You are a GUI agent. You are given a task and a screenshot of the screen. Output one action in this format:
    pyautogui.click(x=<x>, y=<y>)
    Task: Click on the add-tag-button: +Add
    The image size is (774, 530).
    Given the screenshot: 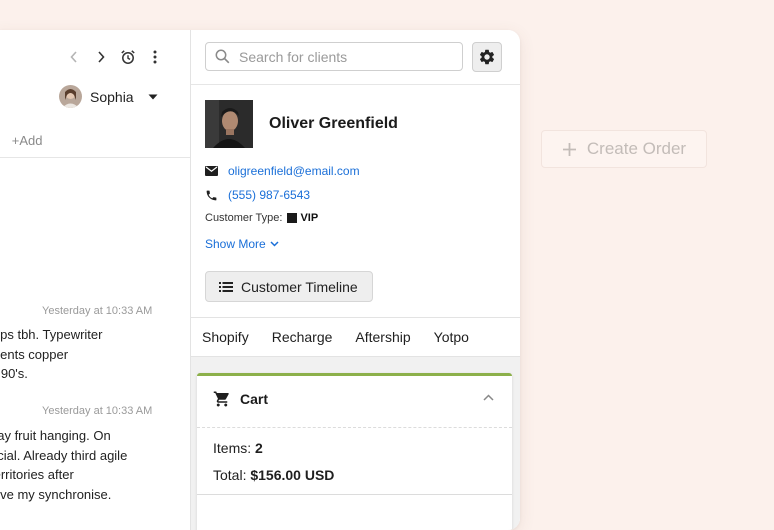 What is the action you would take?
    pyautogui.click(x=27, y=140)
    